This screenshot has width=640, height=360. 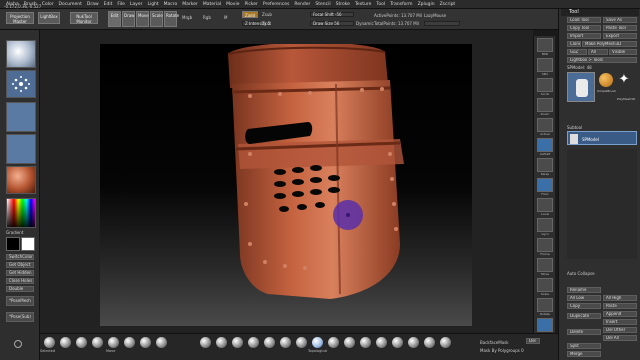 What do you see at coordinates (581, 87) in the screenshot?
I see `current-tool-thumb` at bounding box center [581, 87].